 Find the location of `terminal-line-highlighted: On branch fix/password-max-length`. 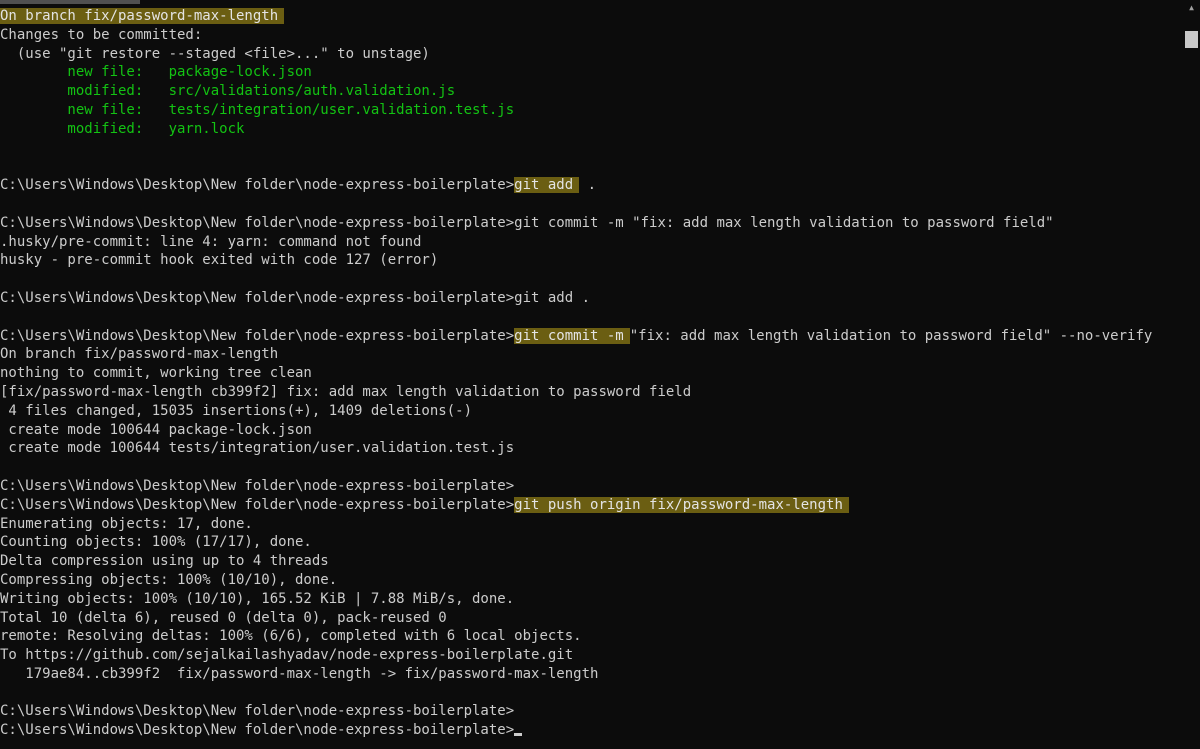

terminal-line-highlighted: On branch fix/password-max-length is located at coordinates (590, 16).